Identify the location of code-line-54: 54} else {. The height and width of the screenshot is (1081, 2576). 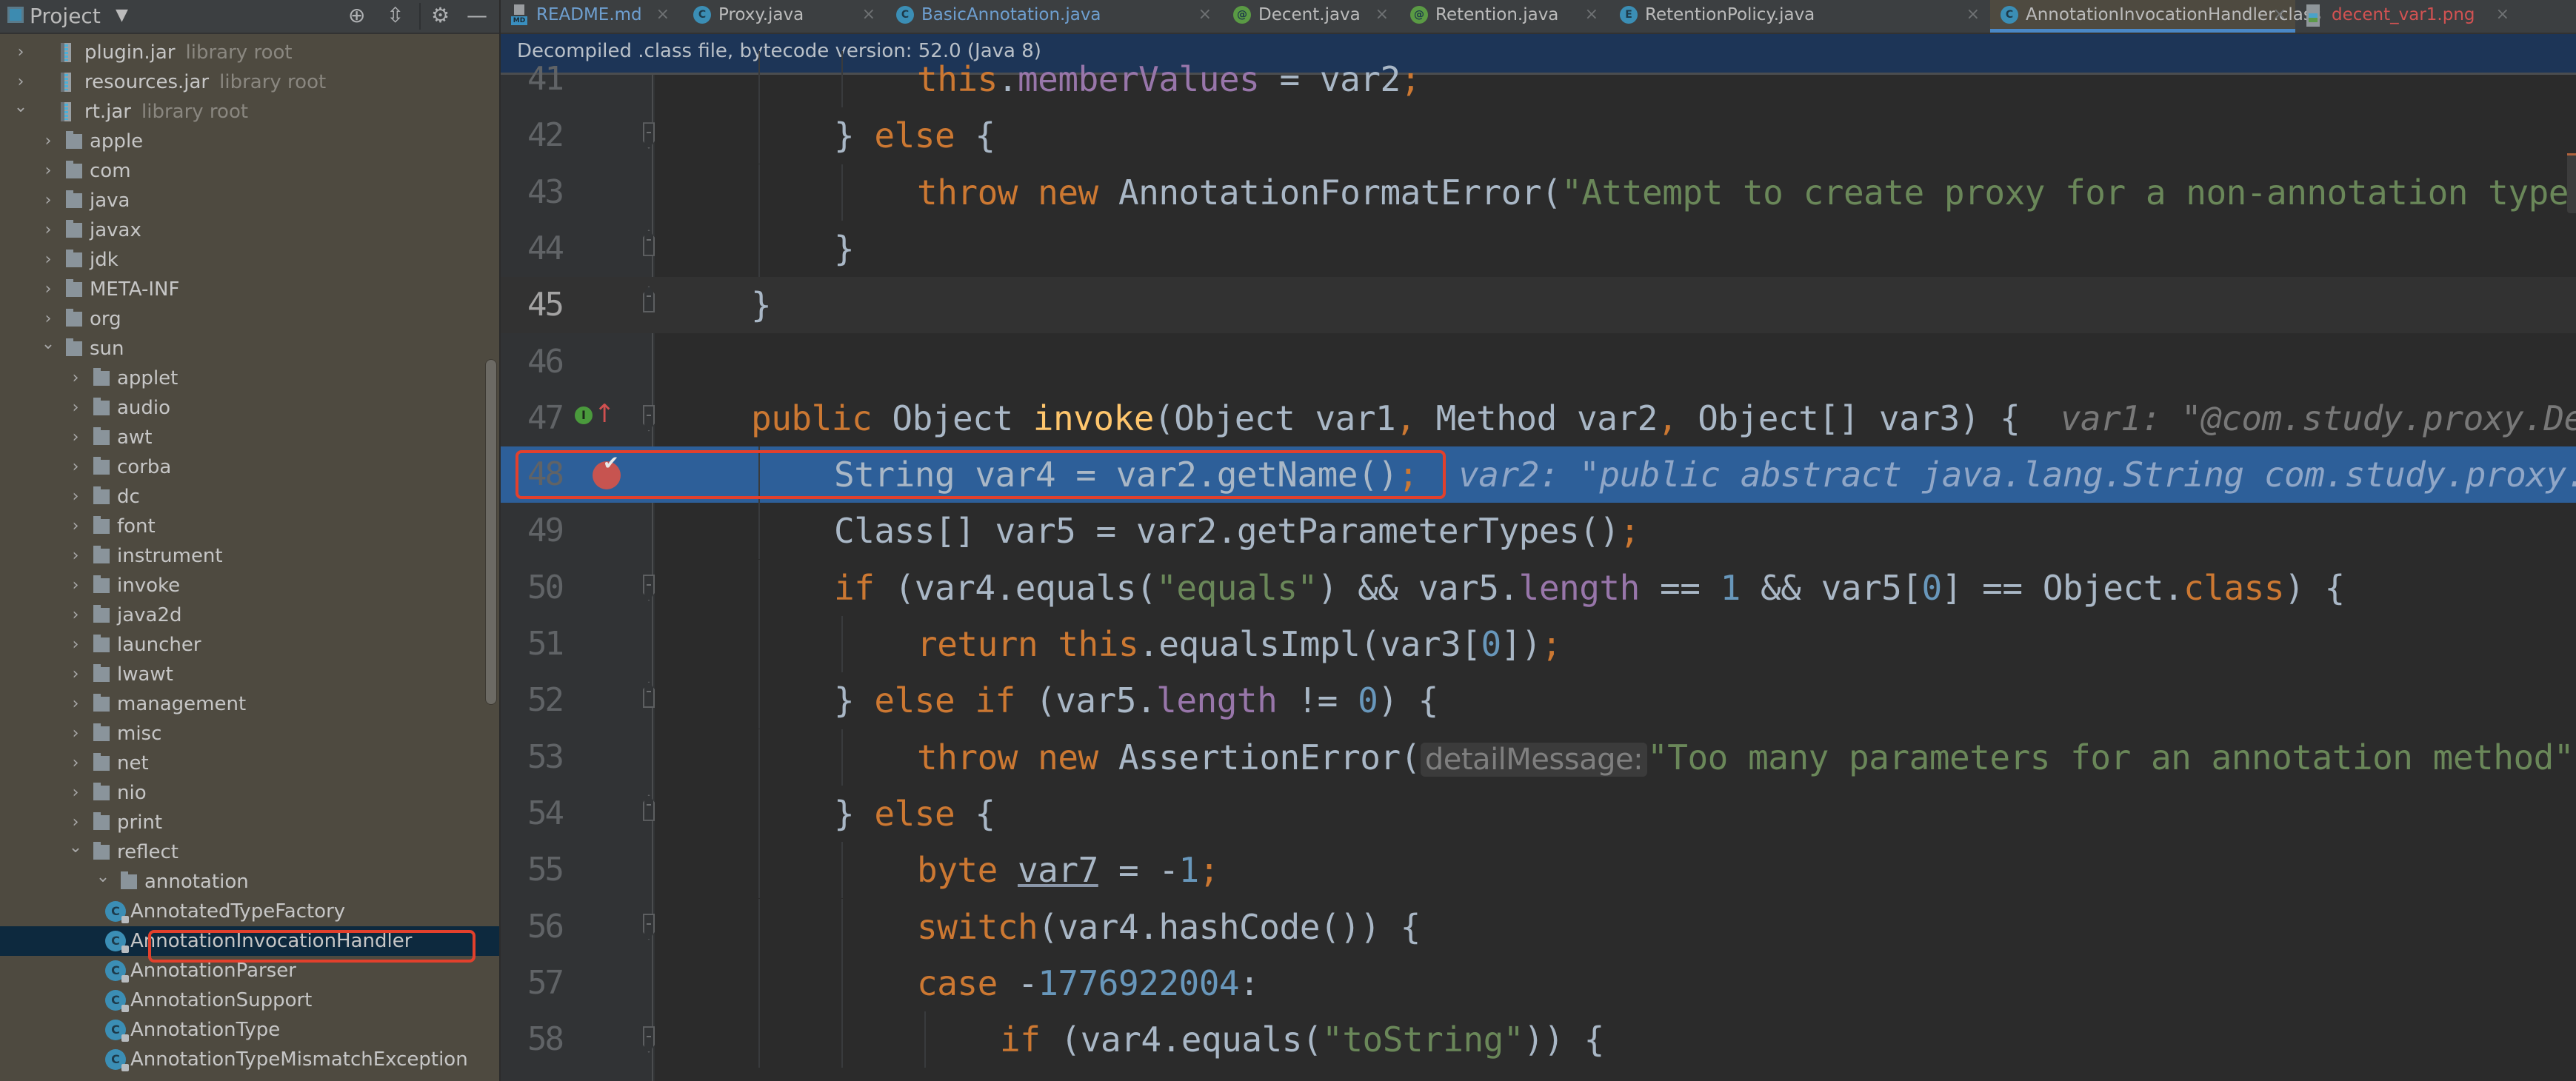
(1538, 813).